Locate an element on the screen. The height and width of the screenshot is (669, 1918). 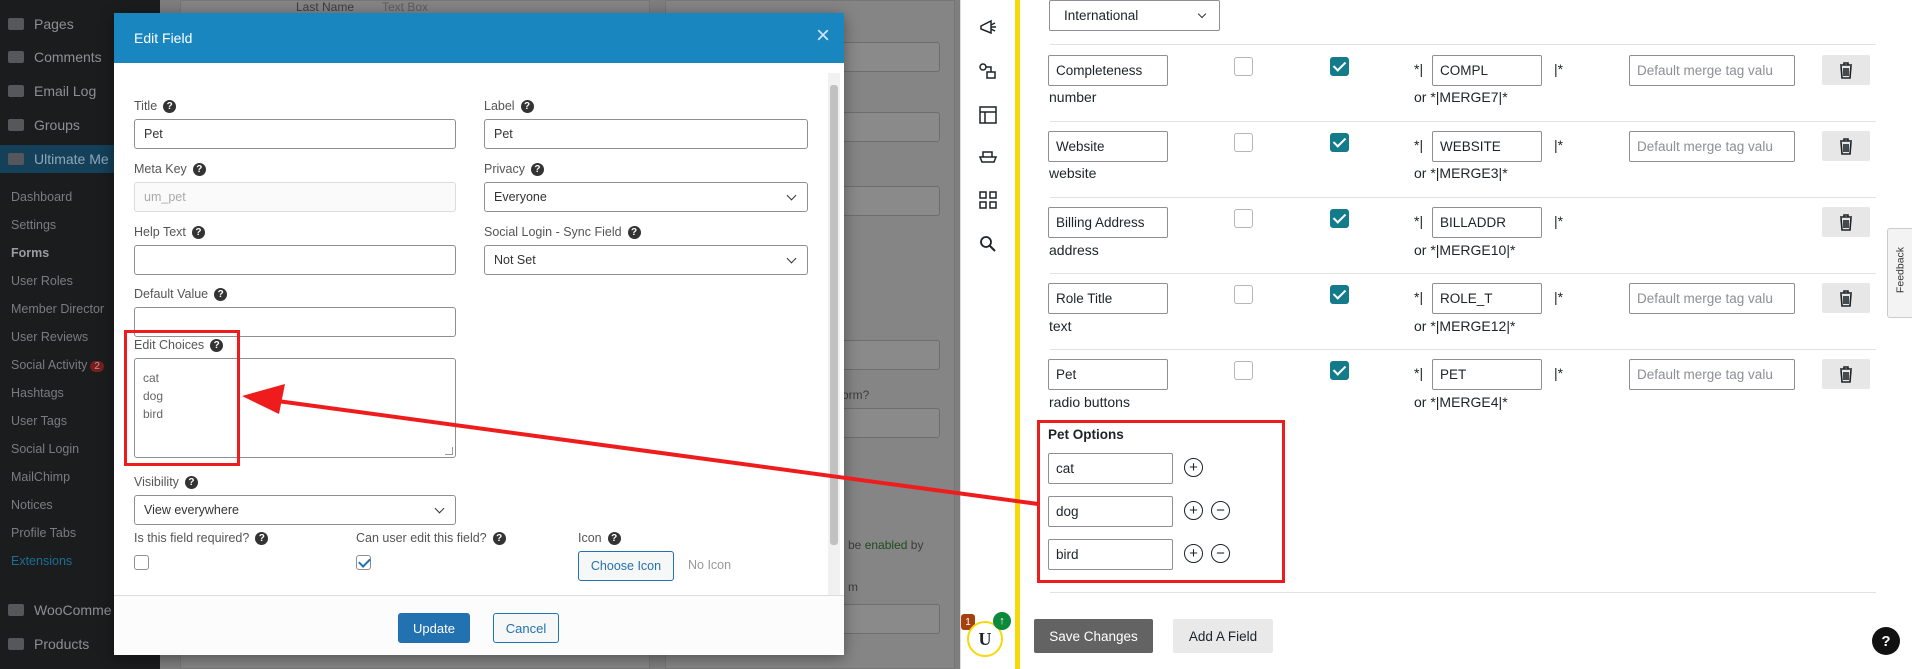
required-label: Is this field required?? is located at coordinates (201, 538).